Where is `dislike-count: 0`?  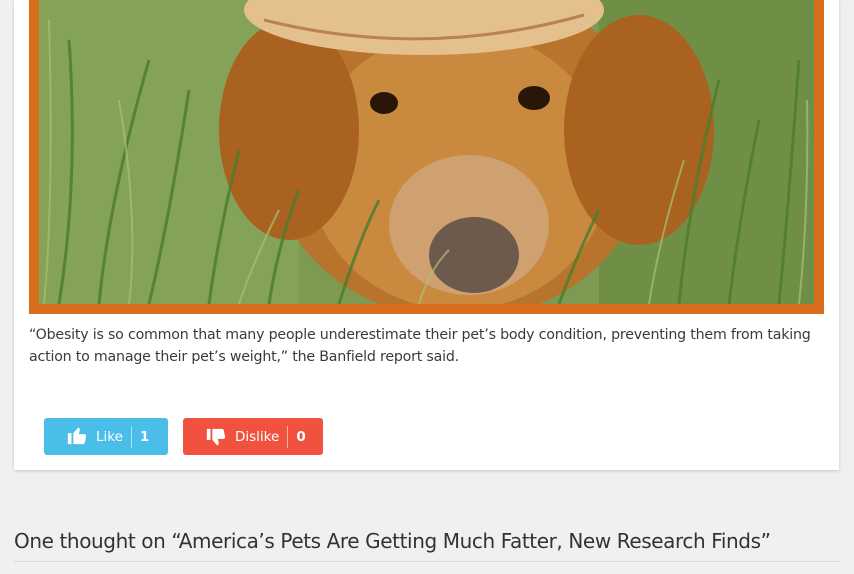
dislike-count: 0 is located at coordinates (301, 436).